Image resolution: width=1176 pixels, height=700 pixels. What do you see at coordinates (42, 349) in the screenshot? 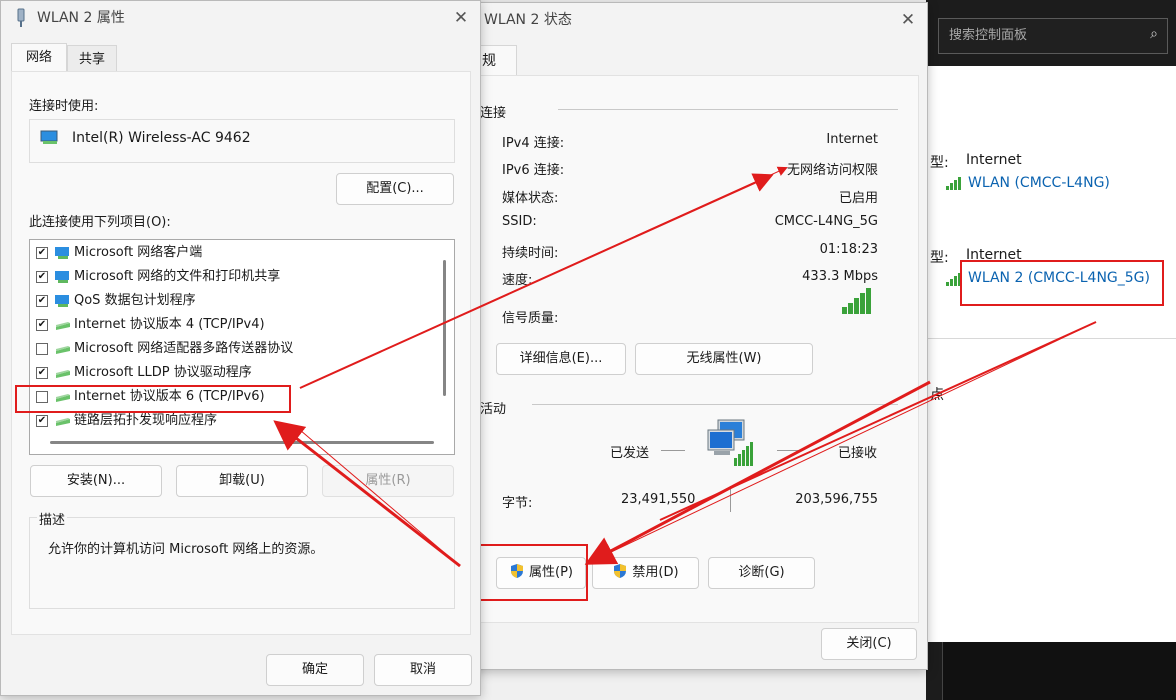
I see `item-checkbox` at bounding box center [42, 349].